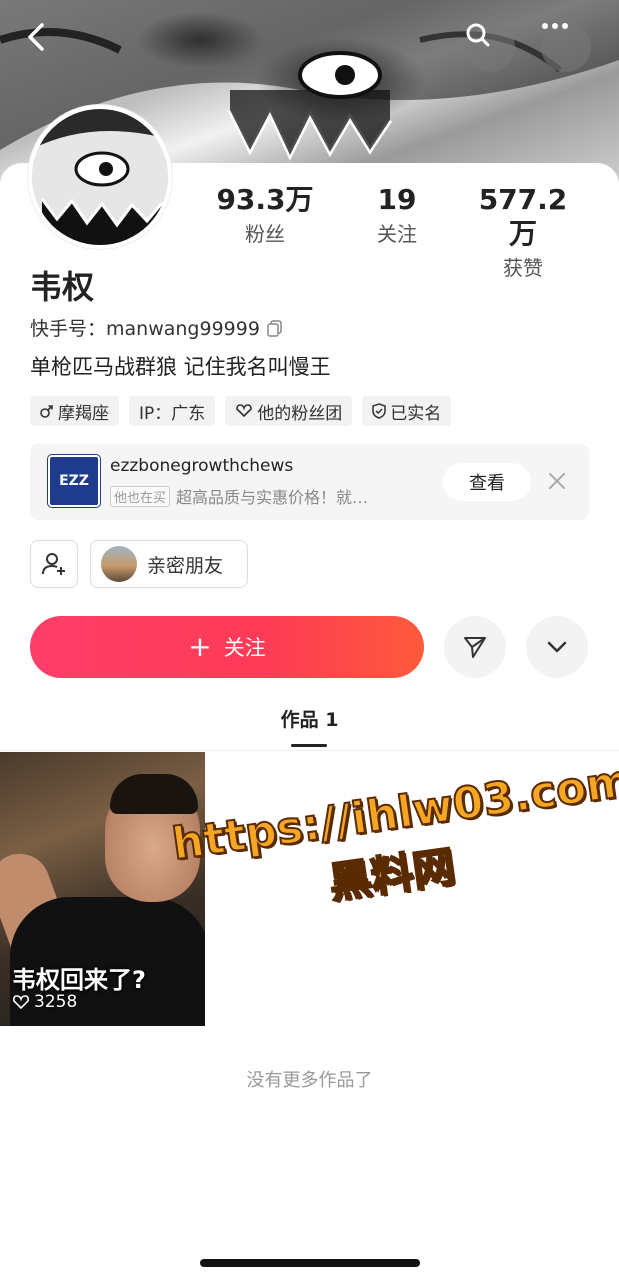 This screenshot has height=1280, width=619. What do you see at coordinates (523, 268) in the screenshot?
I see `stat-label: 获赞` at bounding box center [523, 268].